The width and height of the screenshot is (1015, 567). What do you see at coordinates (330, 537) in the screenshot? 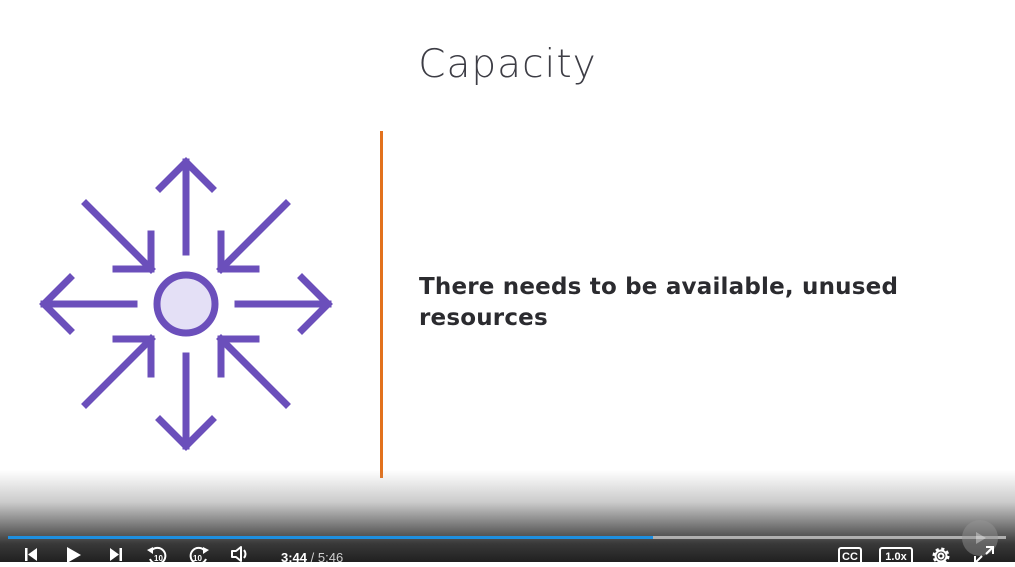
I see `progress-fill` at bounding box center [330, 537].